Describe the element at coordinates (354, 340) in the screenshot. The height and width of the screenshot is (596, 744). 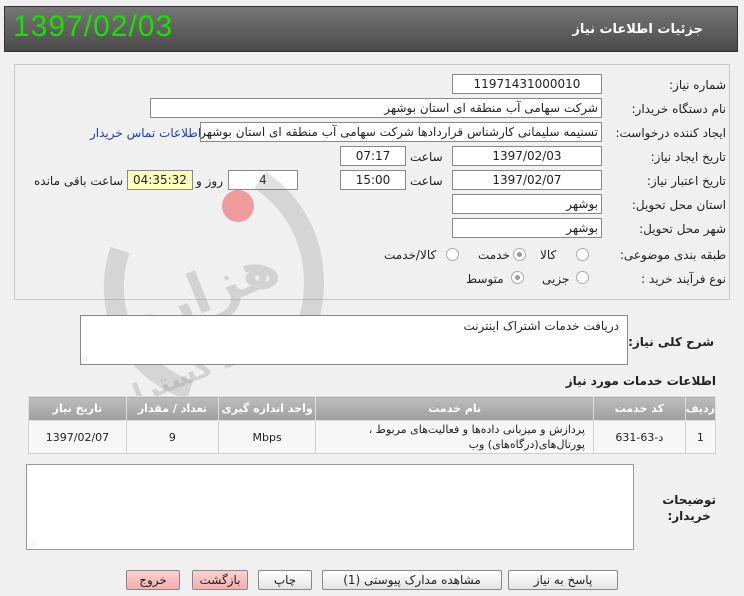
I see `description-field: دریافت خدمات اشتراک اینترنت ∷` at that location.